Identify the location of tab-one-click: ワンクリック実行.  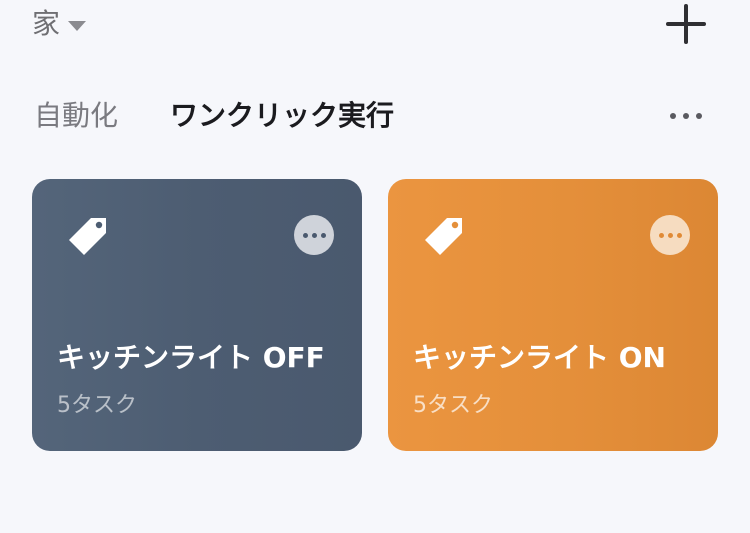
(282, 116).